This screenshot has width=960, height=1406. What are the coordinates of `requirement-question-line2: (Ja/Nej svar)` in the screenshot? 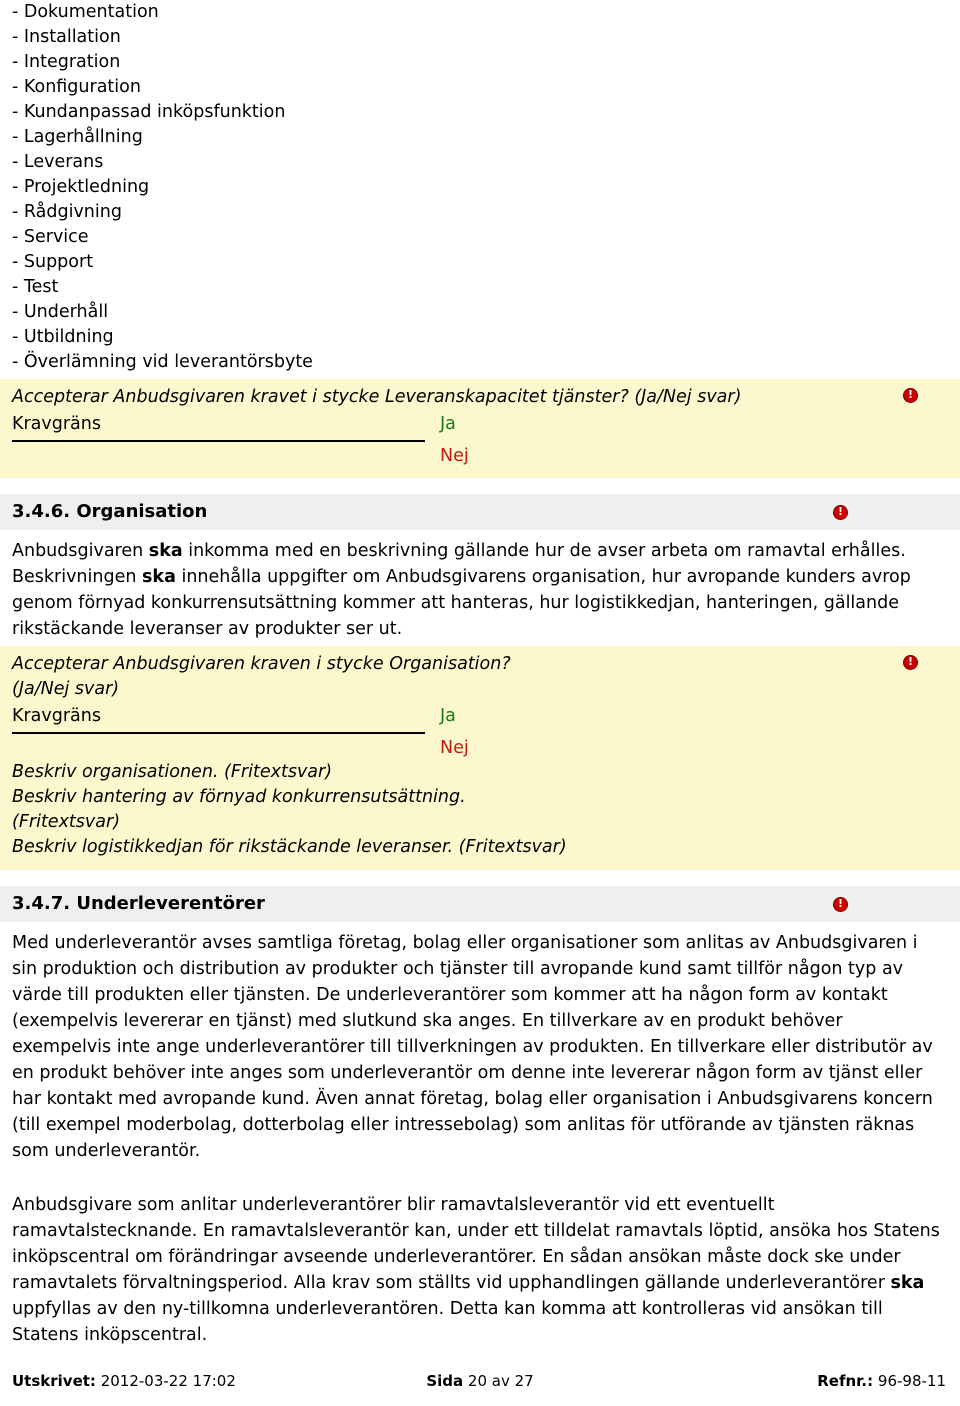 It's located at (66, 689).